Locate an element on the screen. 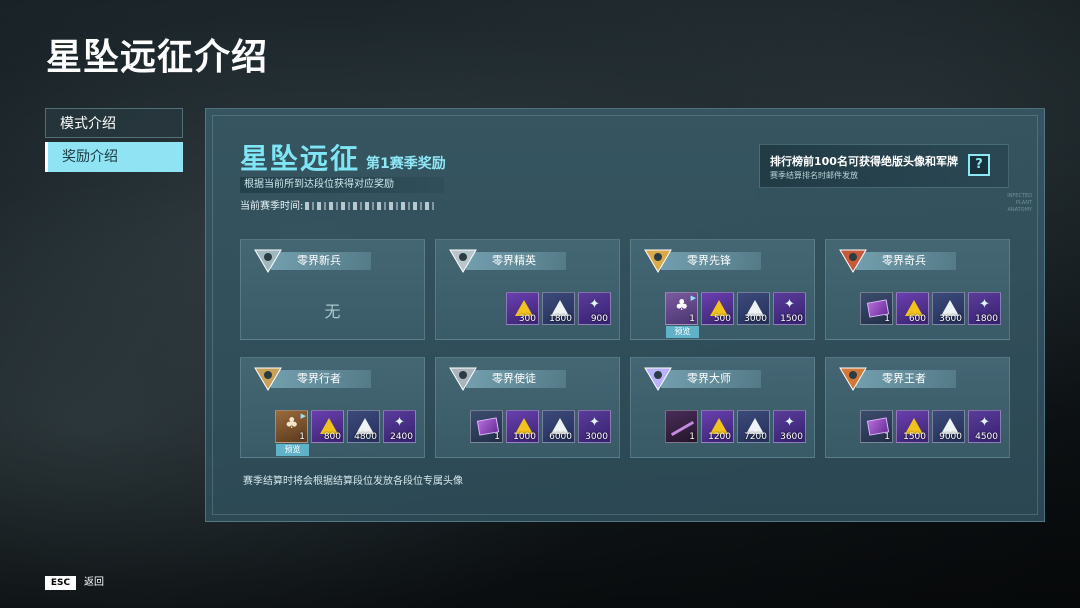 Image resolution: width=1080 pixels, height=608 pixels. leaderboard-subtitle: 赛季结算排名时邮件发放 is located at coordinates (814, 175).